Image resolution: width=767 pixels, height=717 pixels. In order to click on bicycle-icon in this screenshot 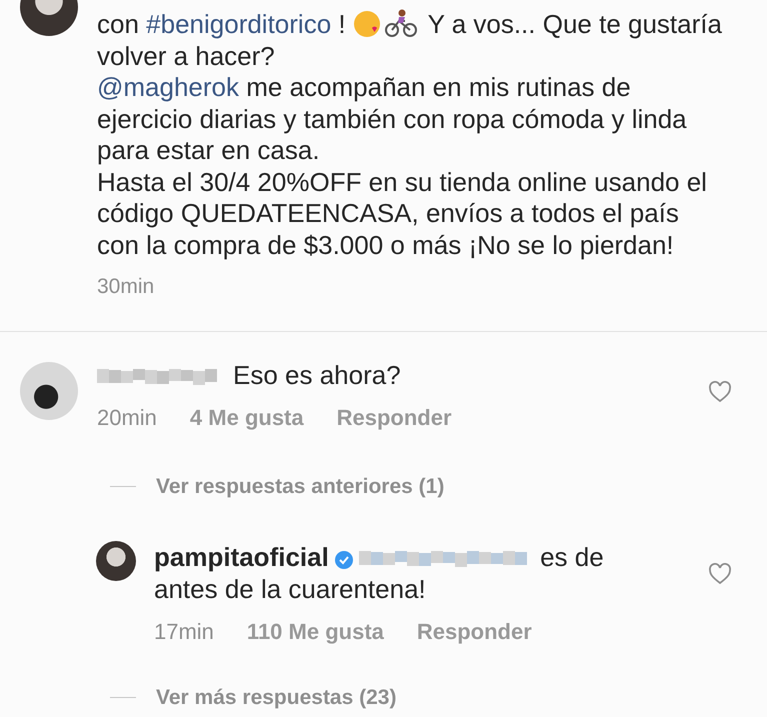, I will do `click(400, 23)`.